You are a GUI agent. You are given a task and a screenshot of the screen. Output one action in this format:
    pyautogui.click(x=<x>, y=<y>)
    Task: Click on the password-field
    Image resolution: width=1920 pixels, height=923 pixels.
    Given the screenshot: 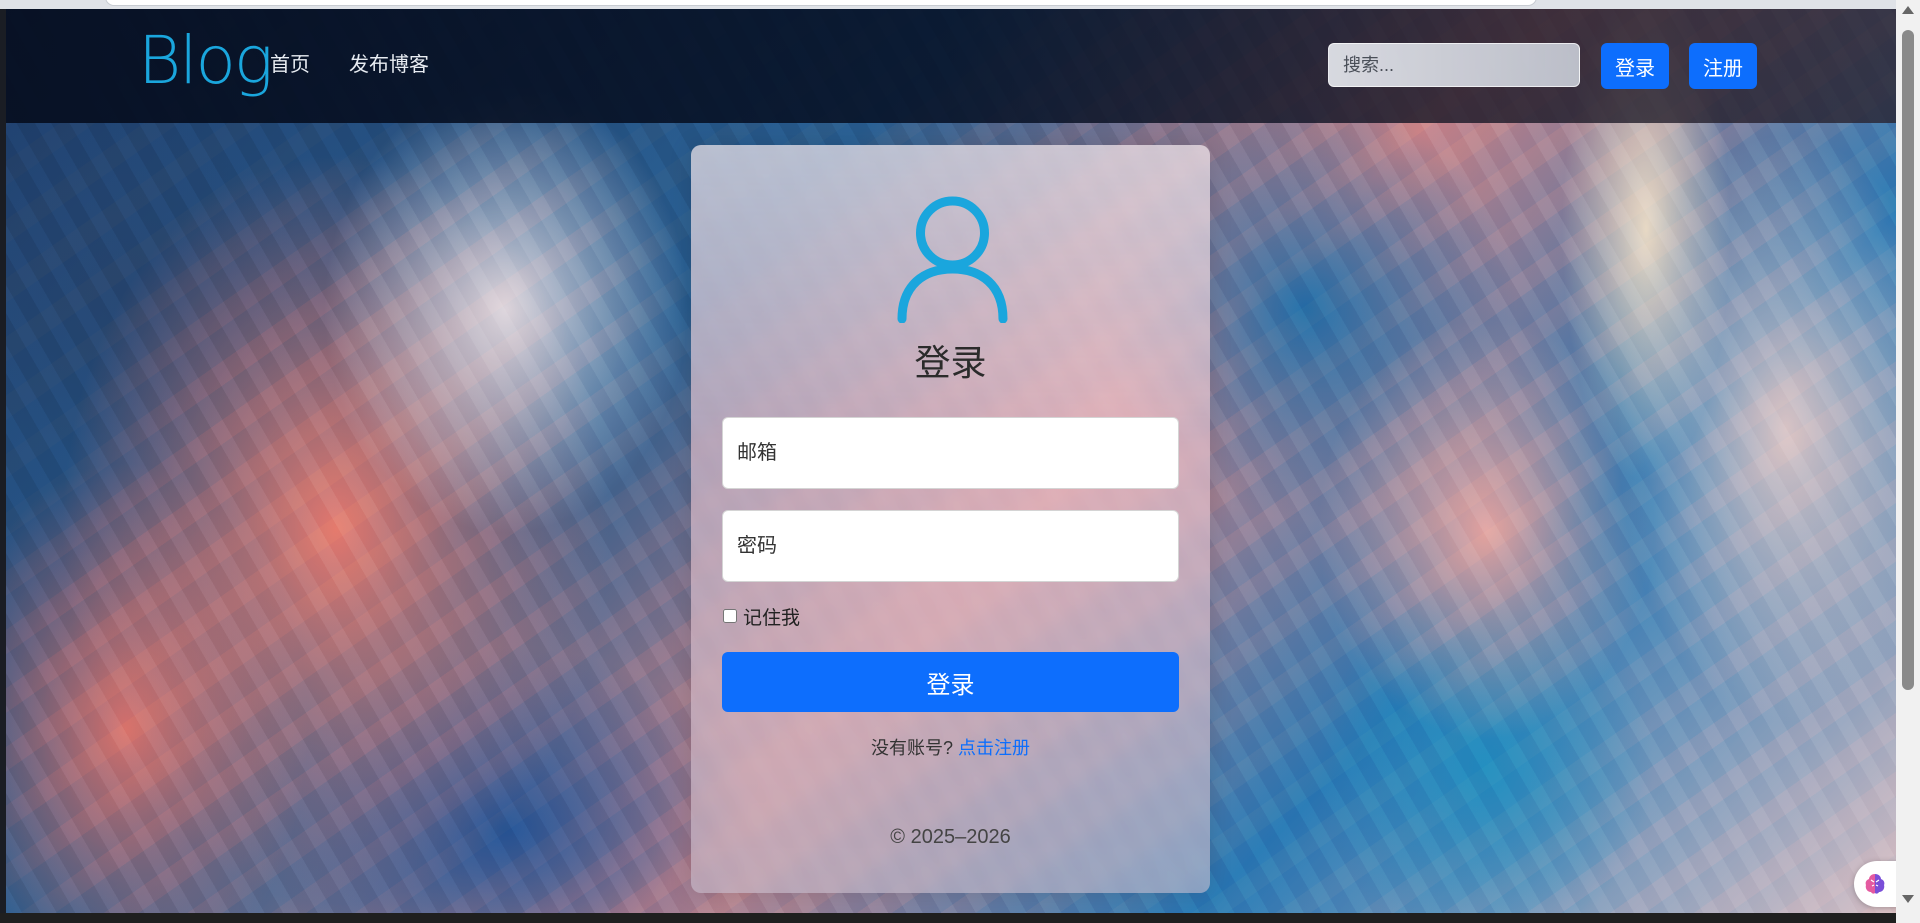 What is the action you would take?
    pyautogui.click(x=950, y=546)
    